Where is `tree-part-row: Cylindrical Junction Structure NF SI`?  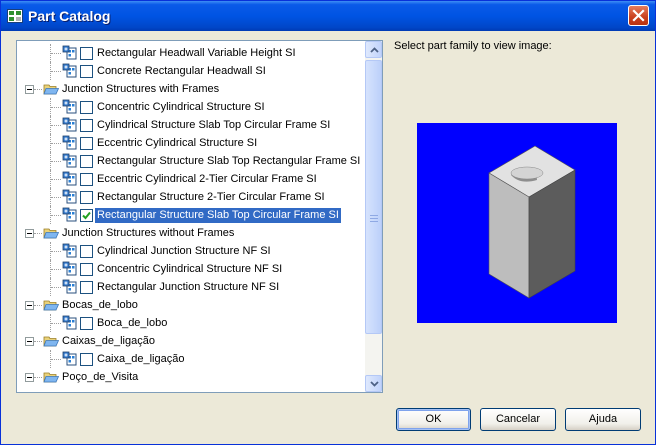 tree-part-row: Cylindrical Junction Structure NF SI is located at coordinates (191, 251).